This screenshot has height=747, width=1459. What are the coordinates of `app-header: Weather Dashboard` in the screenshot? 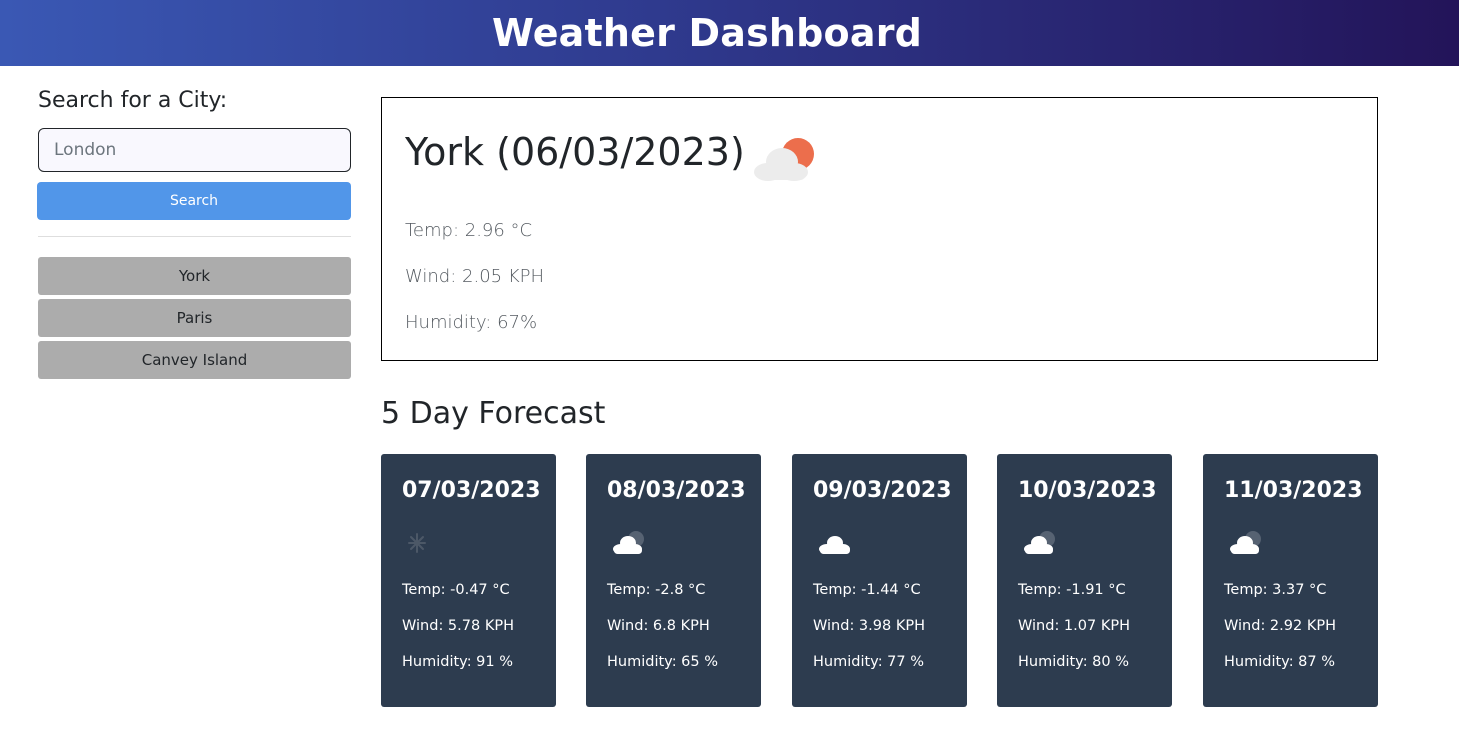 It's located at (729, 33).